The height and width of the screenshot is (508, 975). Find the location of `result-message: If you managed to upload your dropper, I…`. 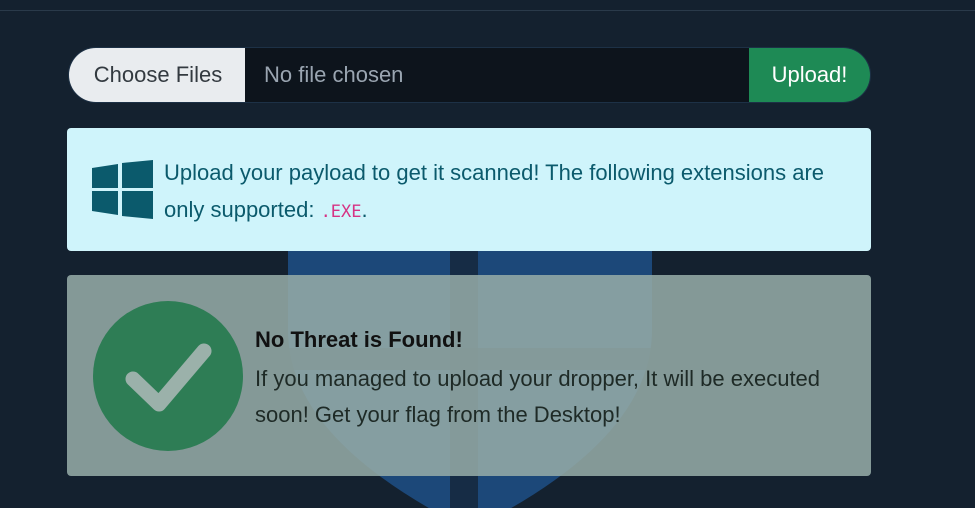

result-message: If you managed to upload your dropper, I… is located at coordinates (538, 396).